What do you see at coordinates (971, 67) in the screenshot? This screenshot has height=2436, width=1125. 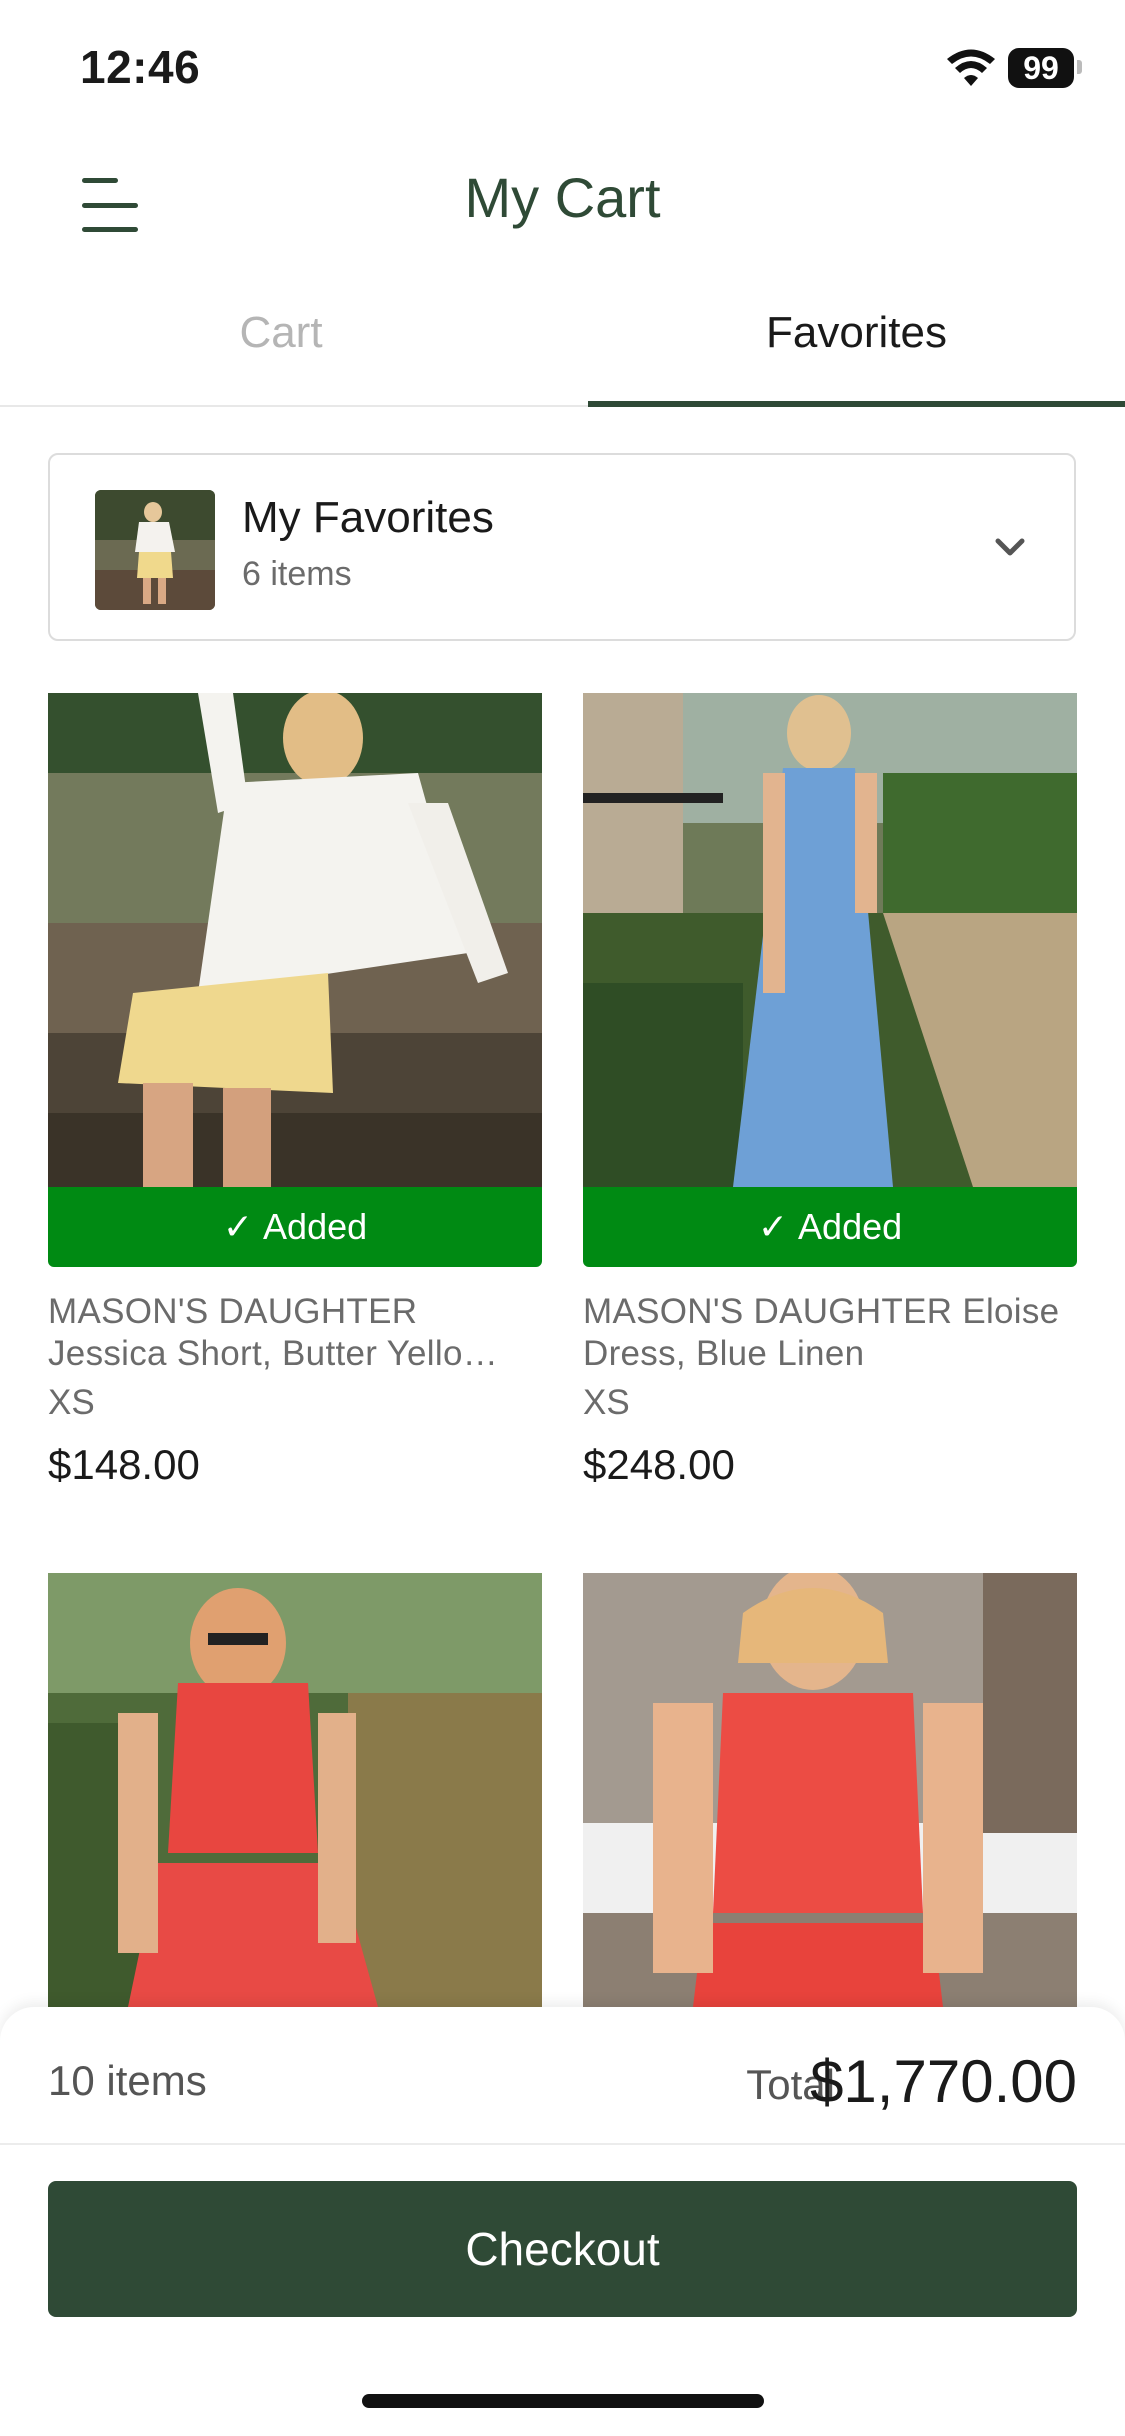 I see `wifi-icon` at bounding box center [971, 67].